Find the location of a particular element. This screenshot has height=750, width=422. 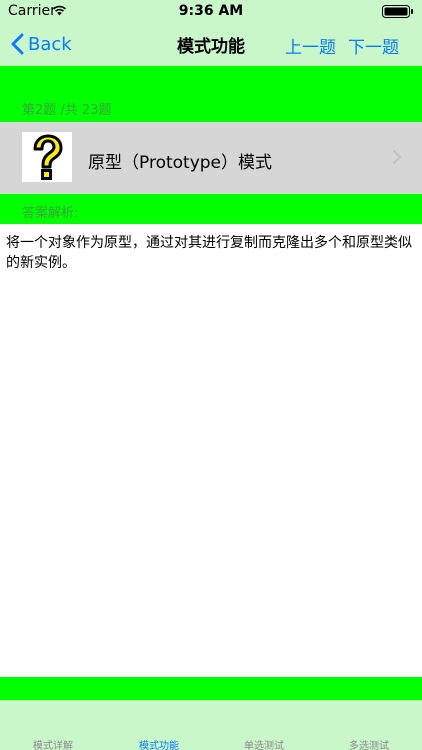

tab-bar: 模式详解 模式功能 单选测试 多选测试 is located at coordinates (211, 725).